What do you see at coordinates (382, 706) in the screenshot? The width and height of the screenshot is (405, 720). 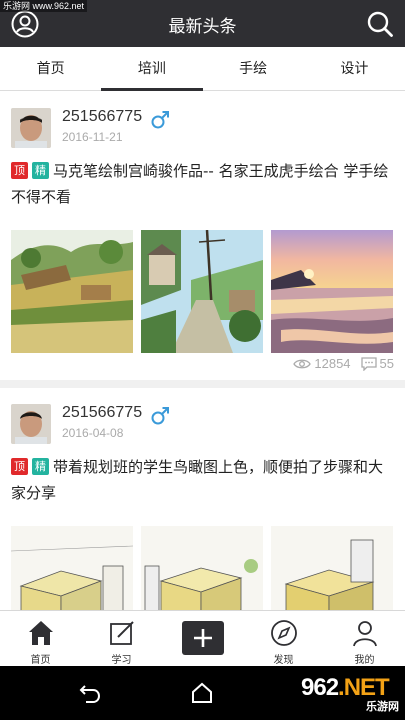 I see `logo-sub: 乐游网` at bounding box center [382, 706].